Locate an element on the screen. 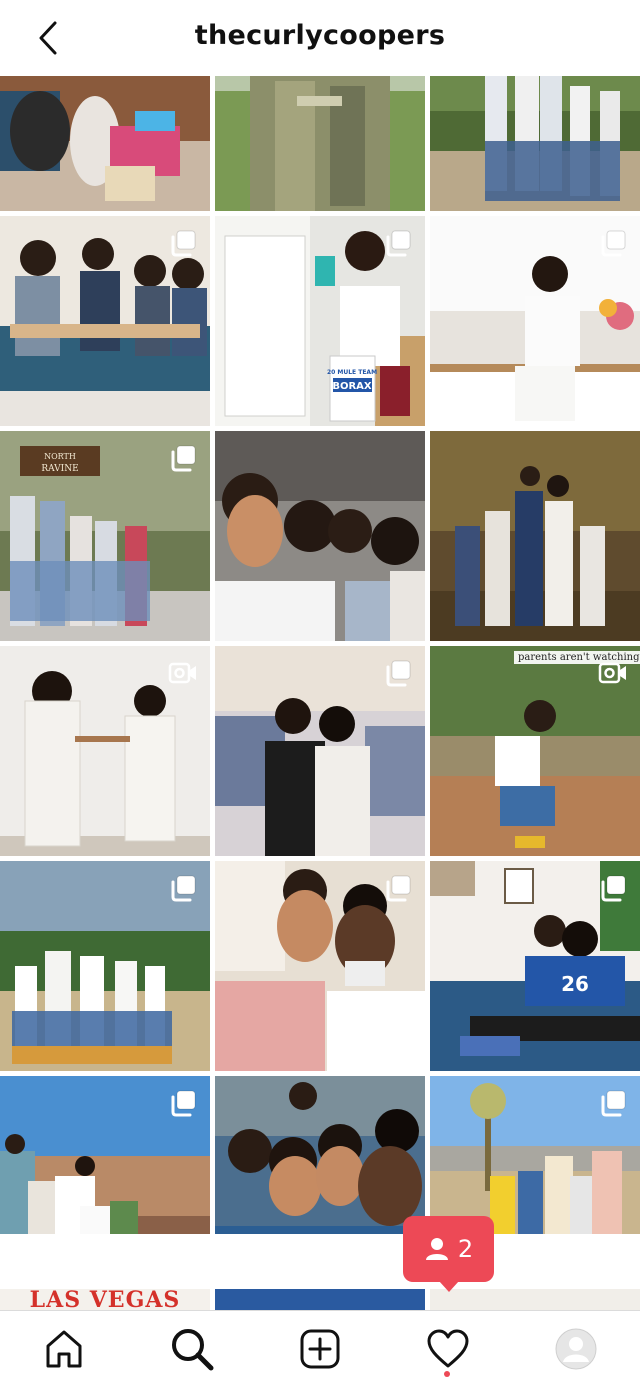 This screenshot has width=640, height=1387. add-post-icon is located at coordinates (320, 1349).